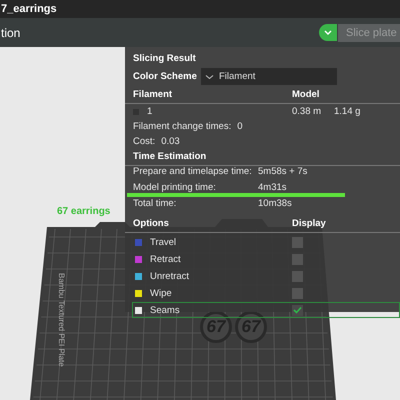 This screenshot has width=400, height=400. I want to click on field-label: Color Scheme, so click(165, 76).